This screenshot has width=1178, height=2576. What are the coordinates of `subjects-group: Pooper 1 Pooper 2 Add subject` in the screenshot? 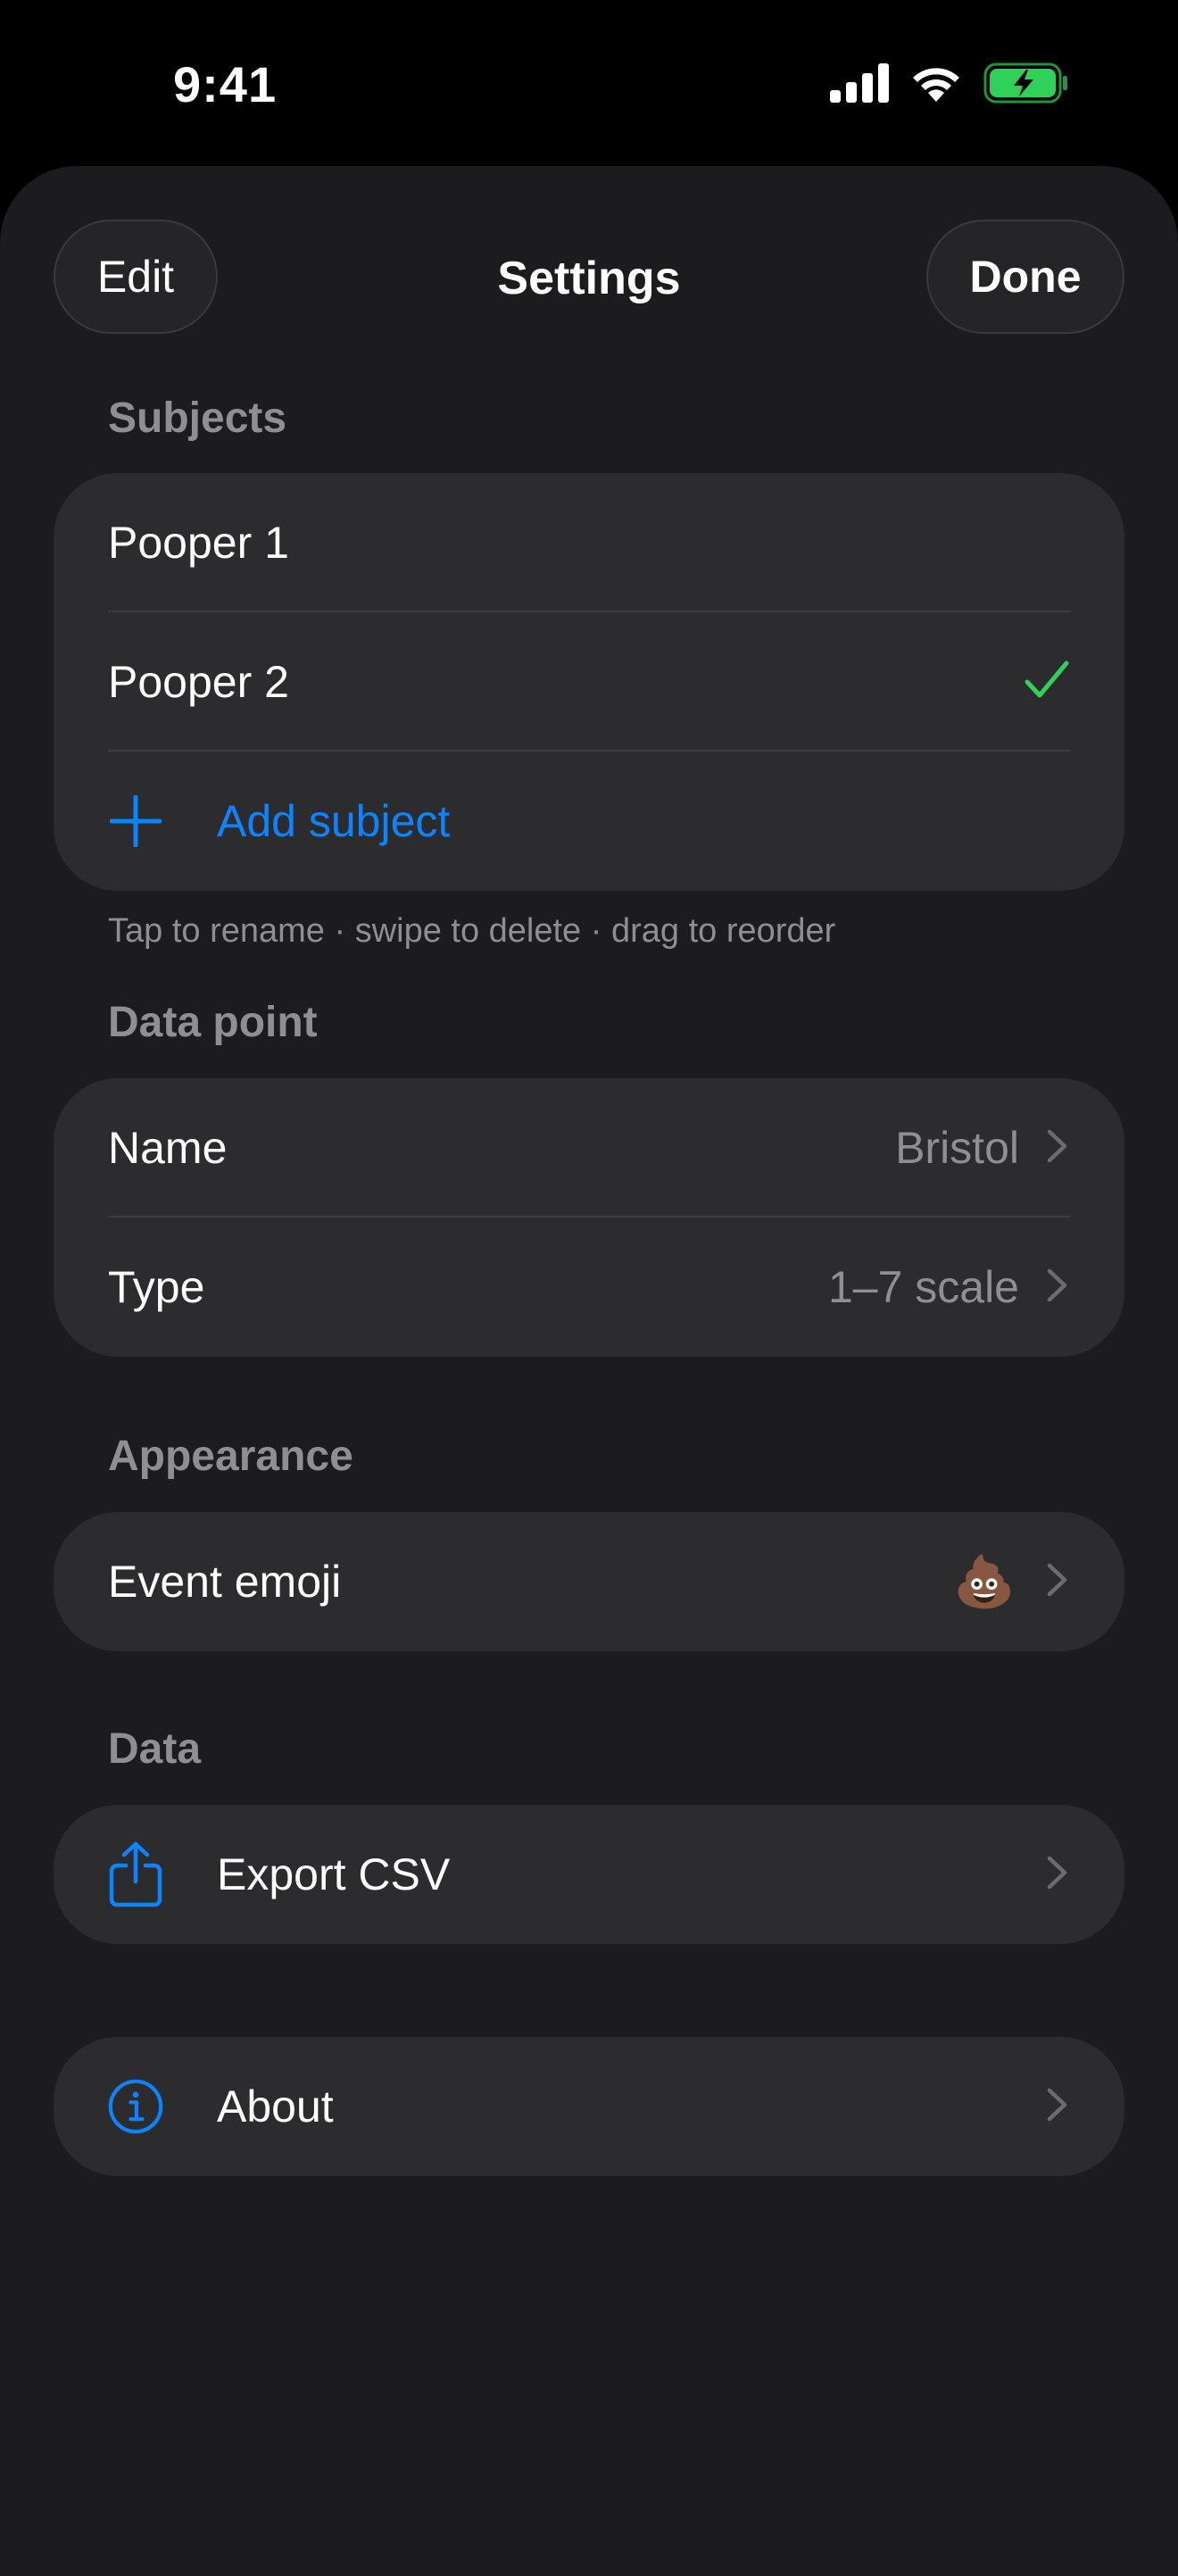 It's located at (589, 682).